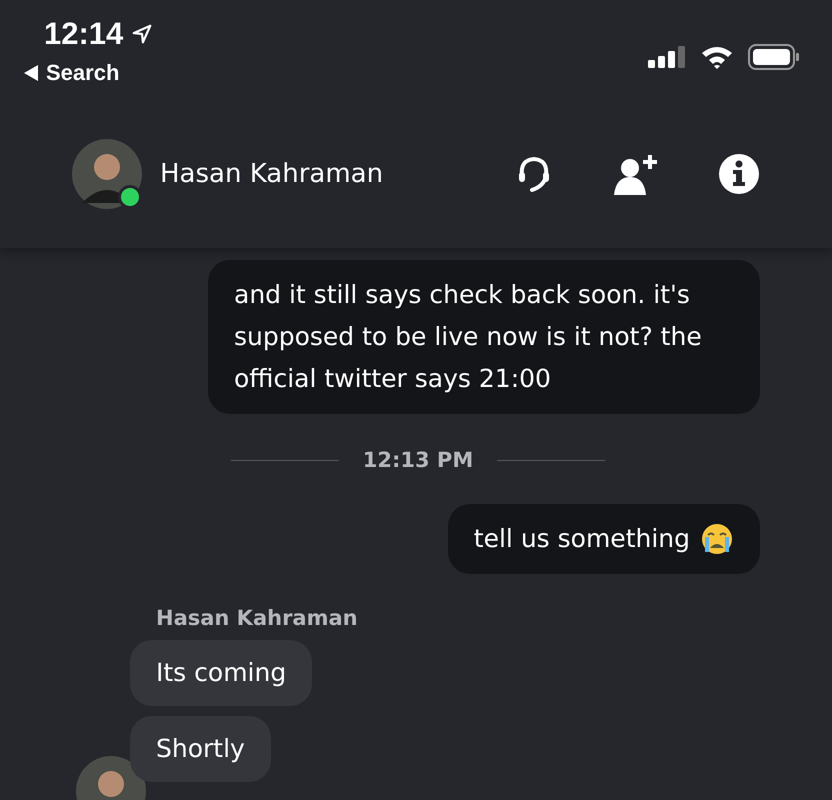 This screenshot has width=832, height=800. Describe the element at coordinates (84, 34) in the screenshot. I see `clock: 12:14` at that location.